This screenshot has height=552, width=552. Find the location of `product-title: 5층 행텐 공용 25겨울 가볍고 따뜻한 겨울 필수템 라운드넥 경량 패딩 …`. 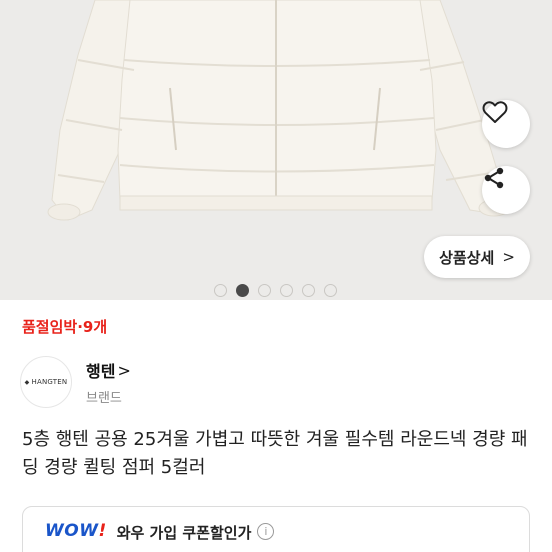

product-title: 5층 행텐 공용 25겨울 가볍고 따뜻한 겨울 필수템 라운드넥 경량 패딩 … is located at coordinates (275, 453).